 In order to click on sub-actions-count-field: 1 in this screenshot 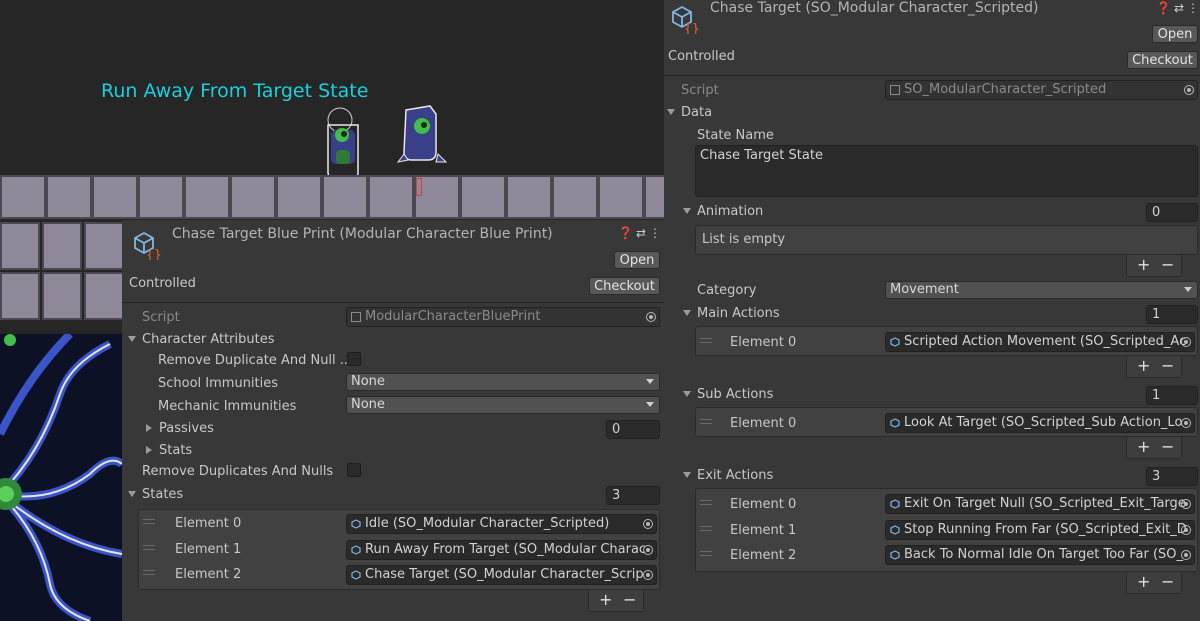, I will do `click(1172, 395)`.